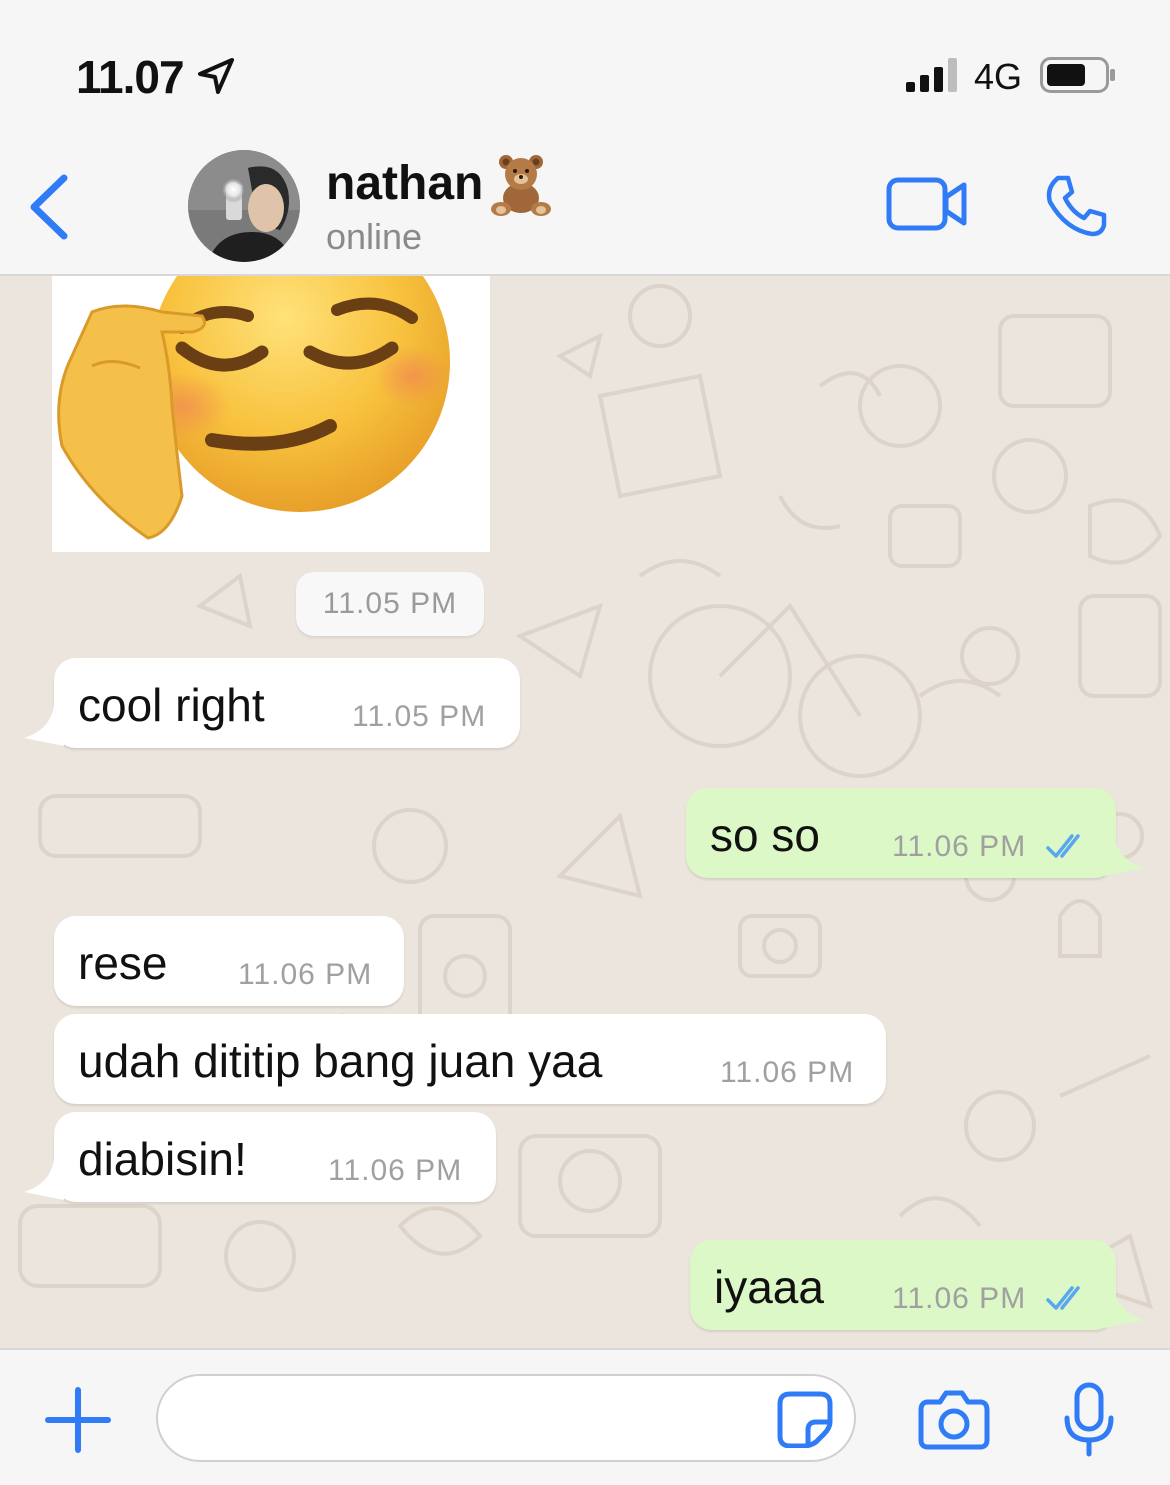 The image size is (1170, 1485). I want to click on outgoing-message-bubble: so so 11.06 PM, so click(901, 833).